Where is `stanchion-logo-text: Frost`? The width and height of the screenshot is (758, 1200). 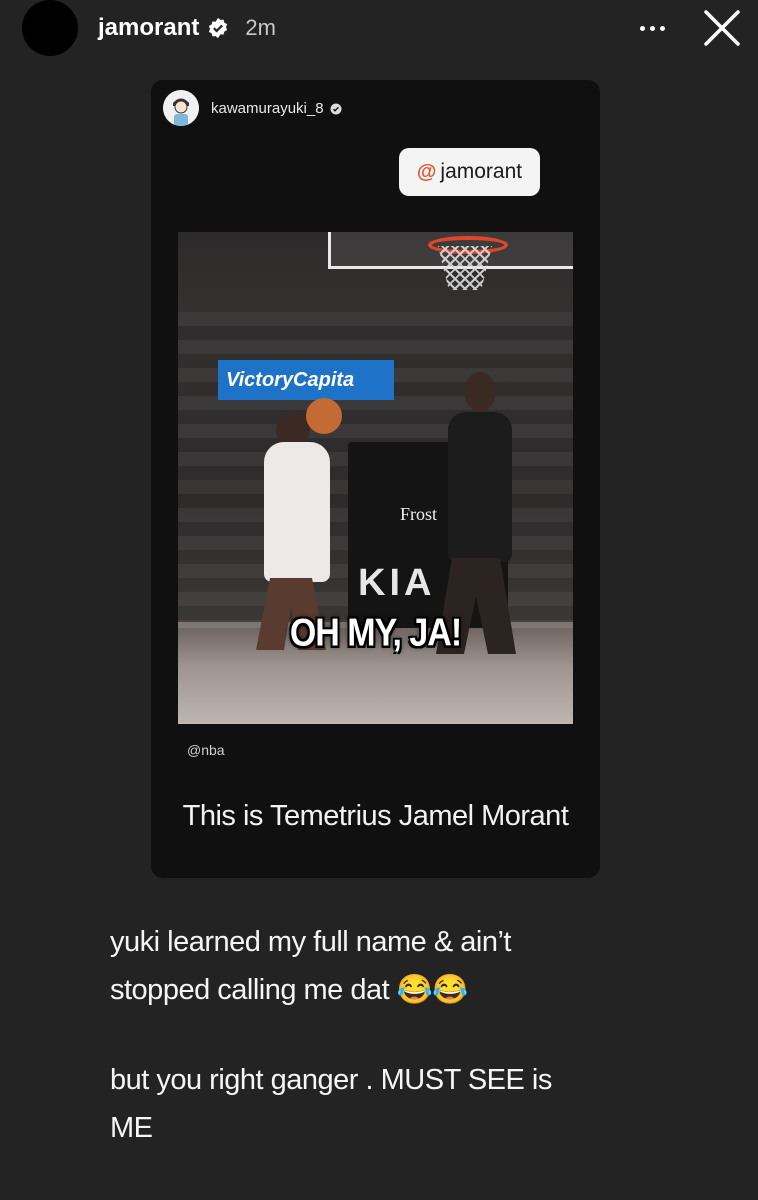 stanchion-logo-text: Frost is located at coordinates (419, 514).